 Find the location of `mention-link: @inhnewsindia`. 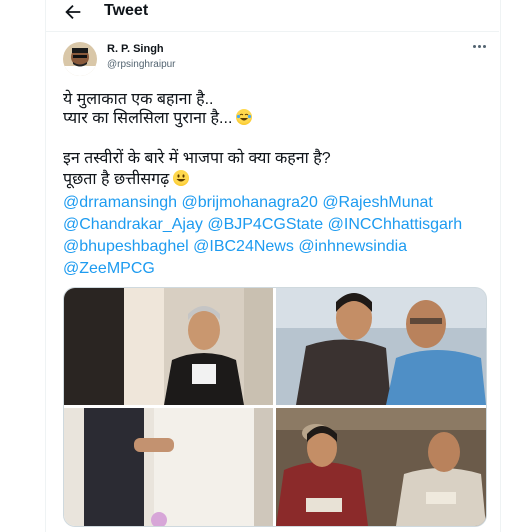

mention-link: @inhnewsindia is located at coordinates (352, 246).